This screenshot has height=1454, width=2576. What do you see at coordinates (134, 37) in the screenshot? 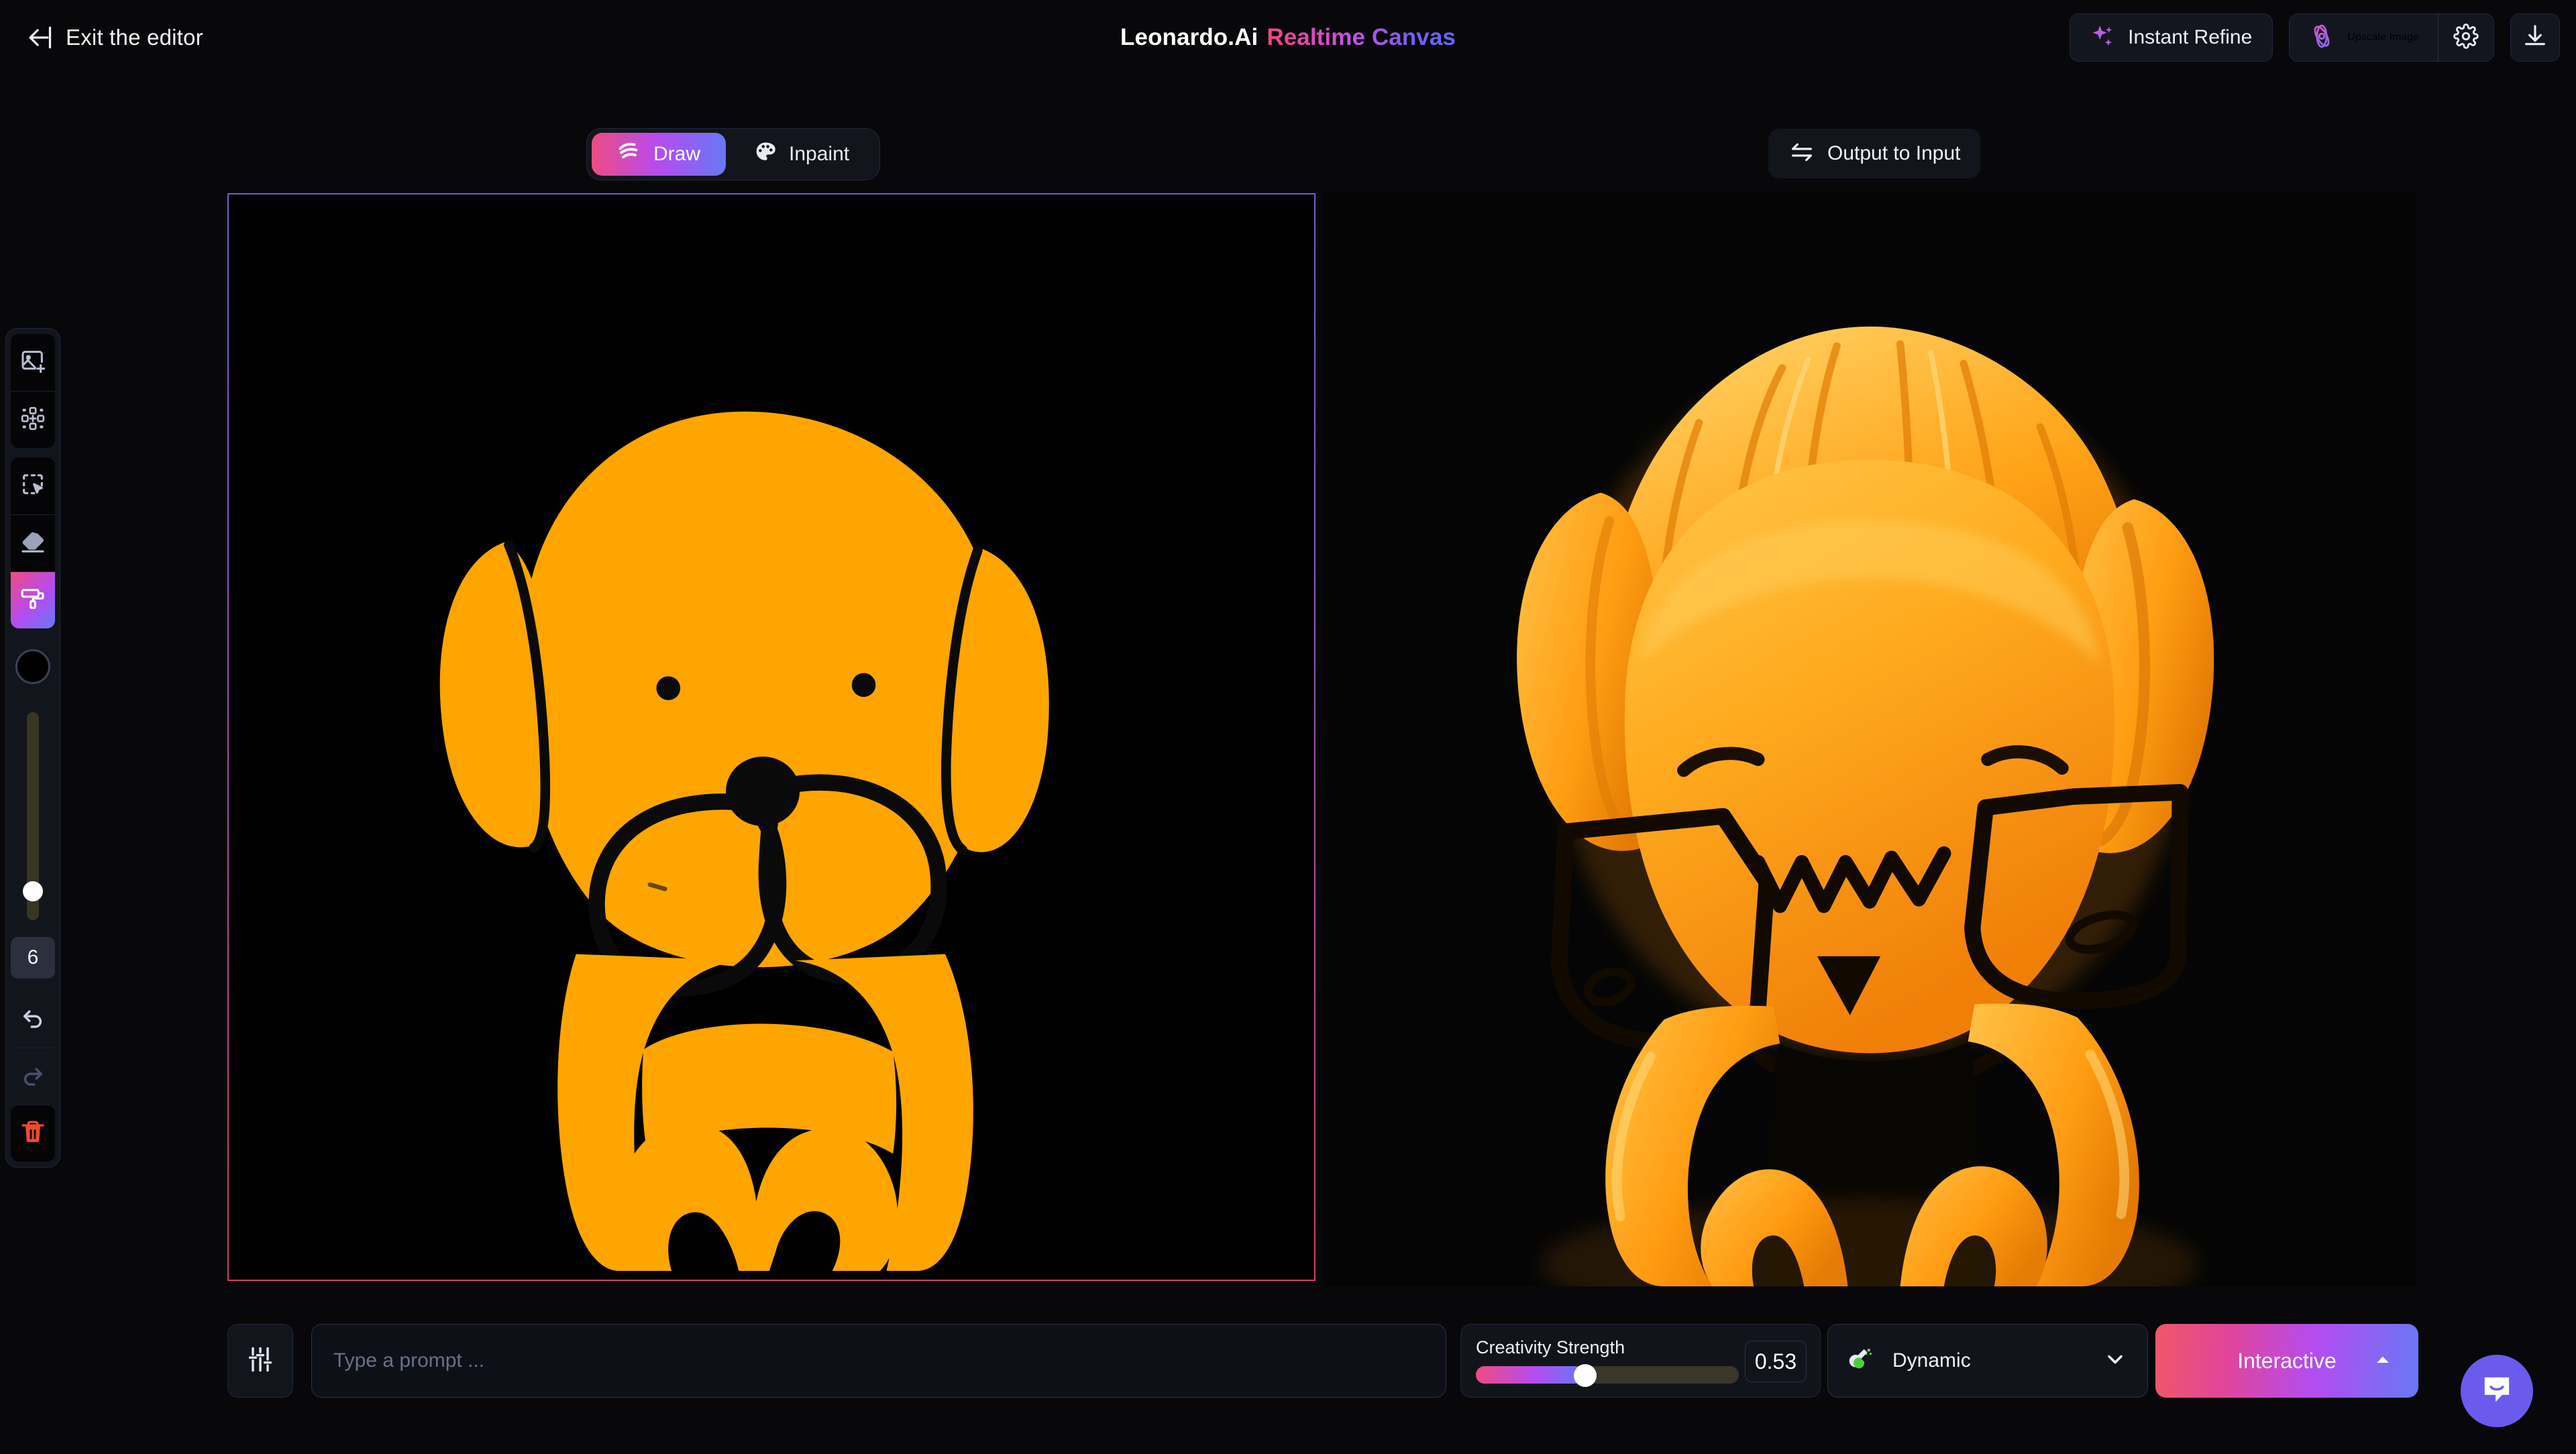
I see `exit-editor-label: Exit the editor` at bounding box center [134, 37].